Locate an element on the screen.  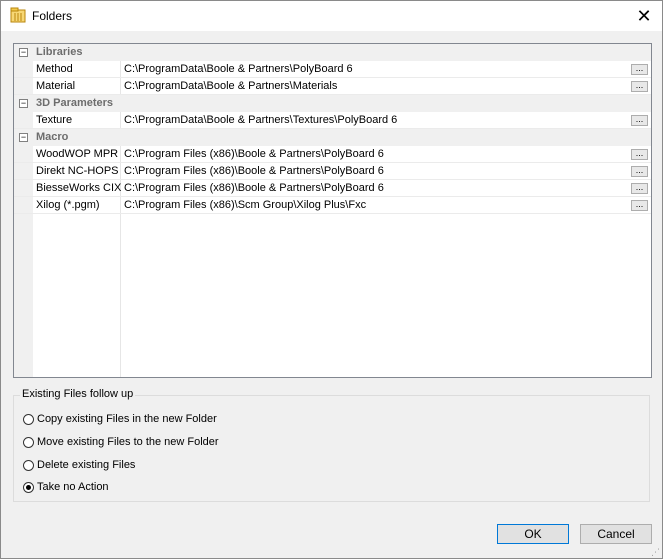
property-name: BiesseWorks CIX is located at coordinates (79, 188).